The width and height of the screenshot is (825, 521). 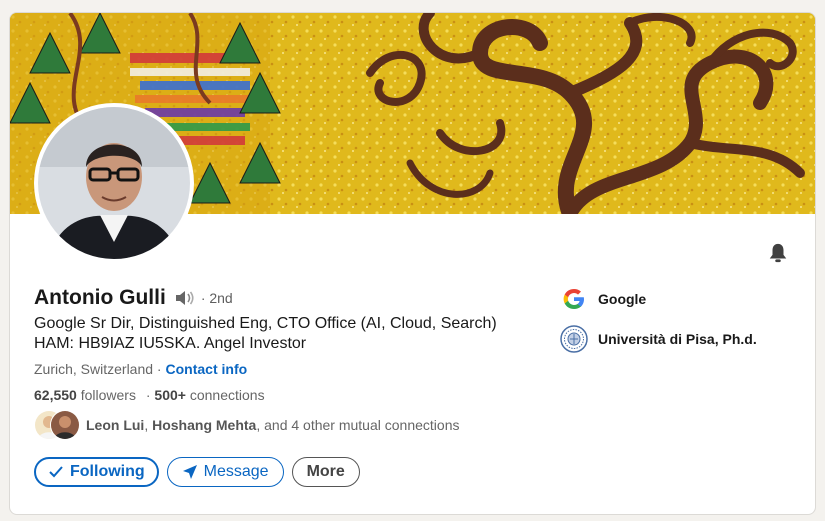 What do you see at coordinates (100, 297) in the screenshot?
I see `profile-name: Antonio Gulli` at bounding box center [100, 297].